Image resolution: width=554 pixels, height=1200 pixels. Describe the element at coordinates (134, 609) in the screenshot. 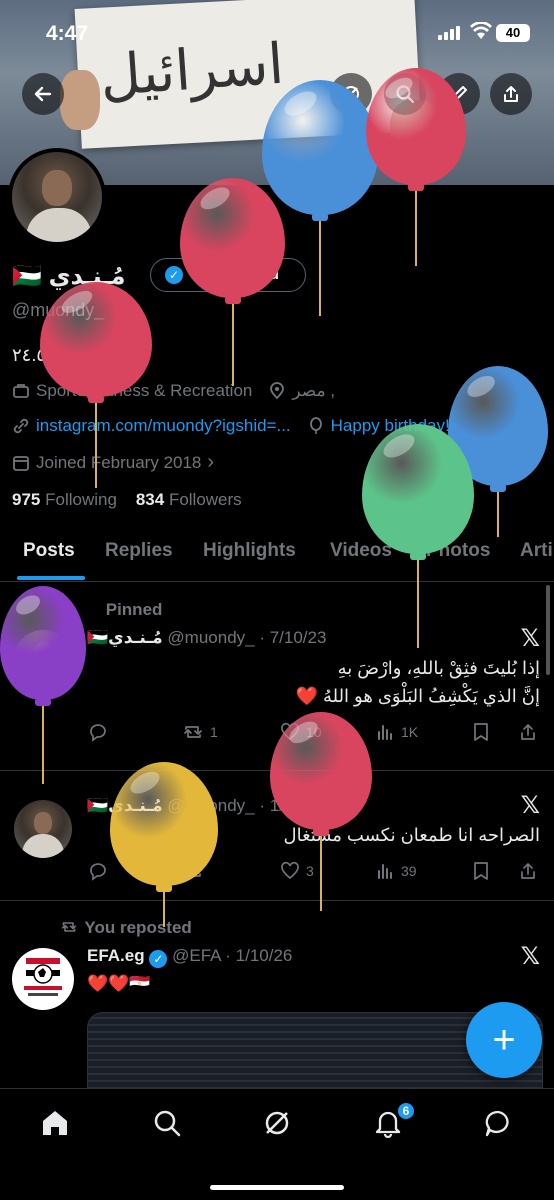

I see `pinned-text: Pinned` at that location.